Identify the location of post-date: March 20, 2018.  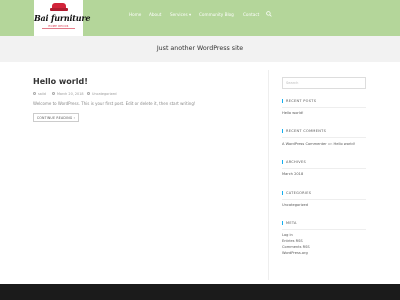
(70, 94).